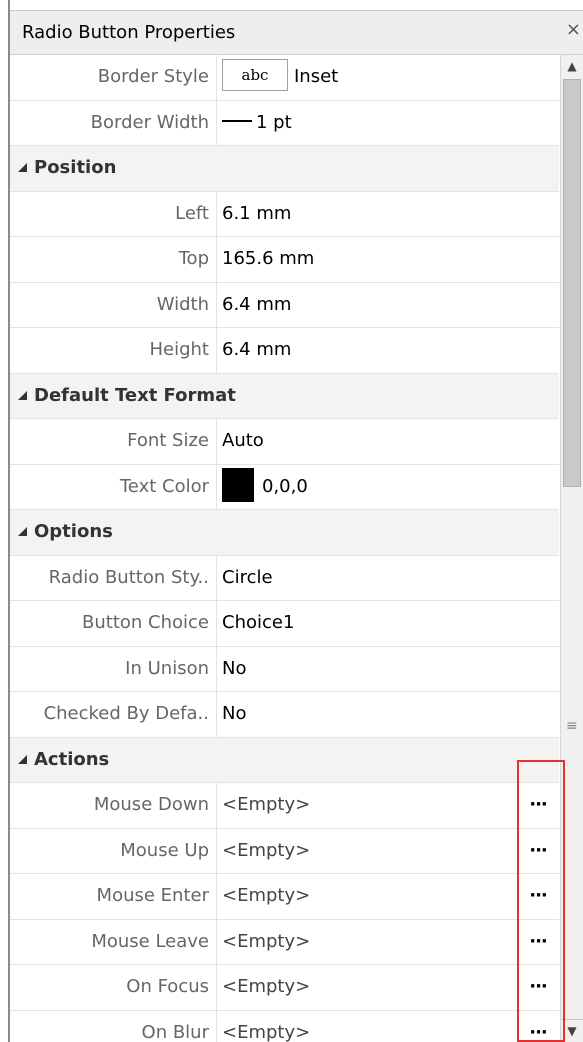  I want to click on property-value: abc Inset, so click(280, 77).